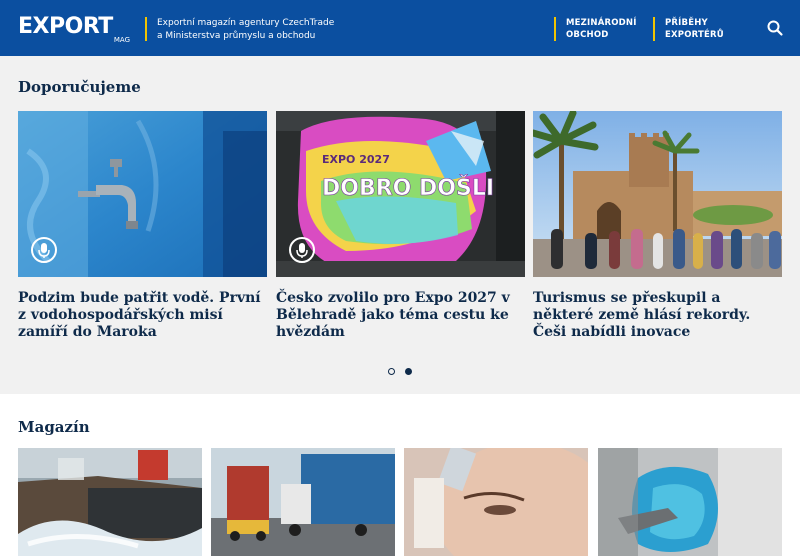  I want to click on section-title-recommended: Doporučujeme, so click(79, 87).